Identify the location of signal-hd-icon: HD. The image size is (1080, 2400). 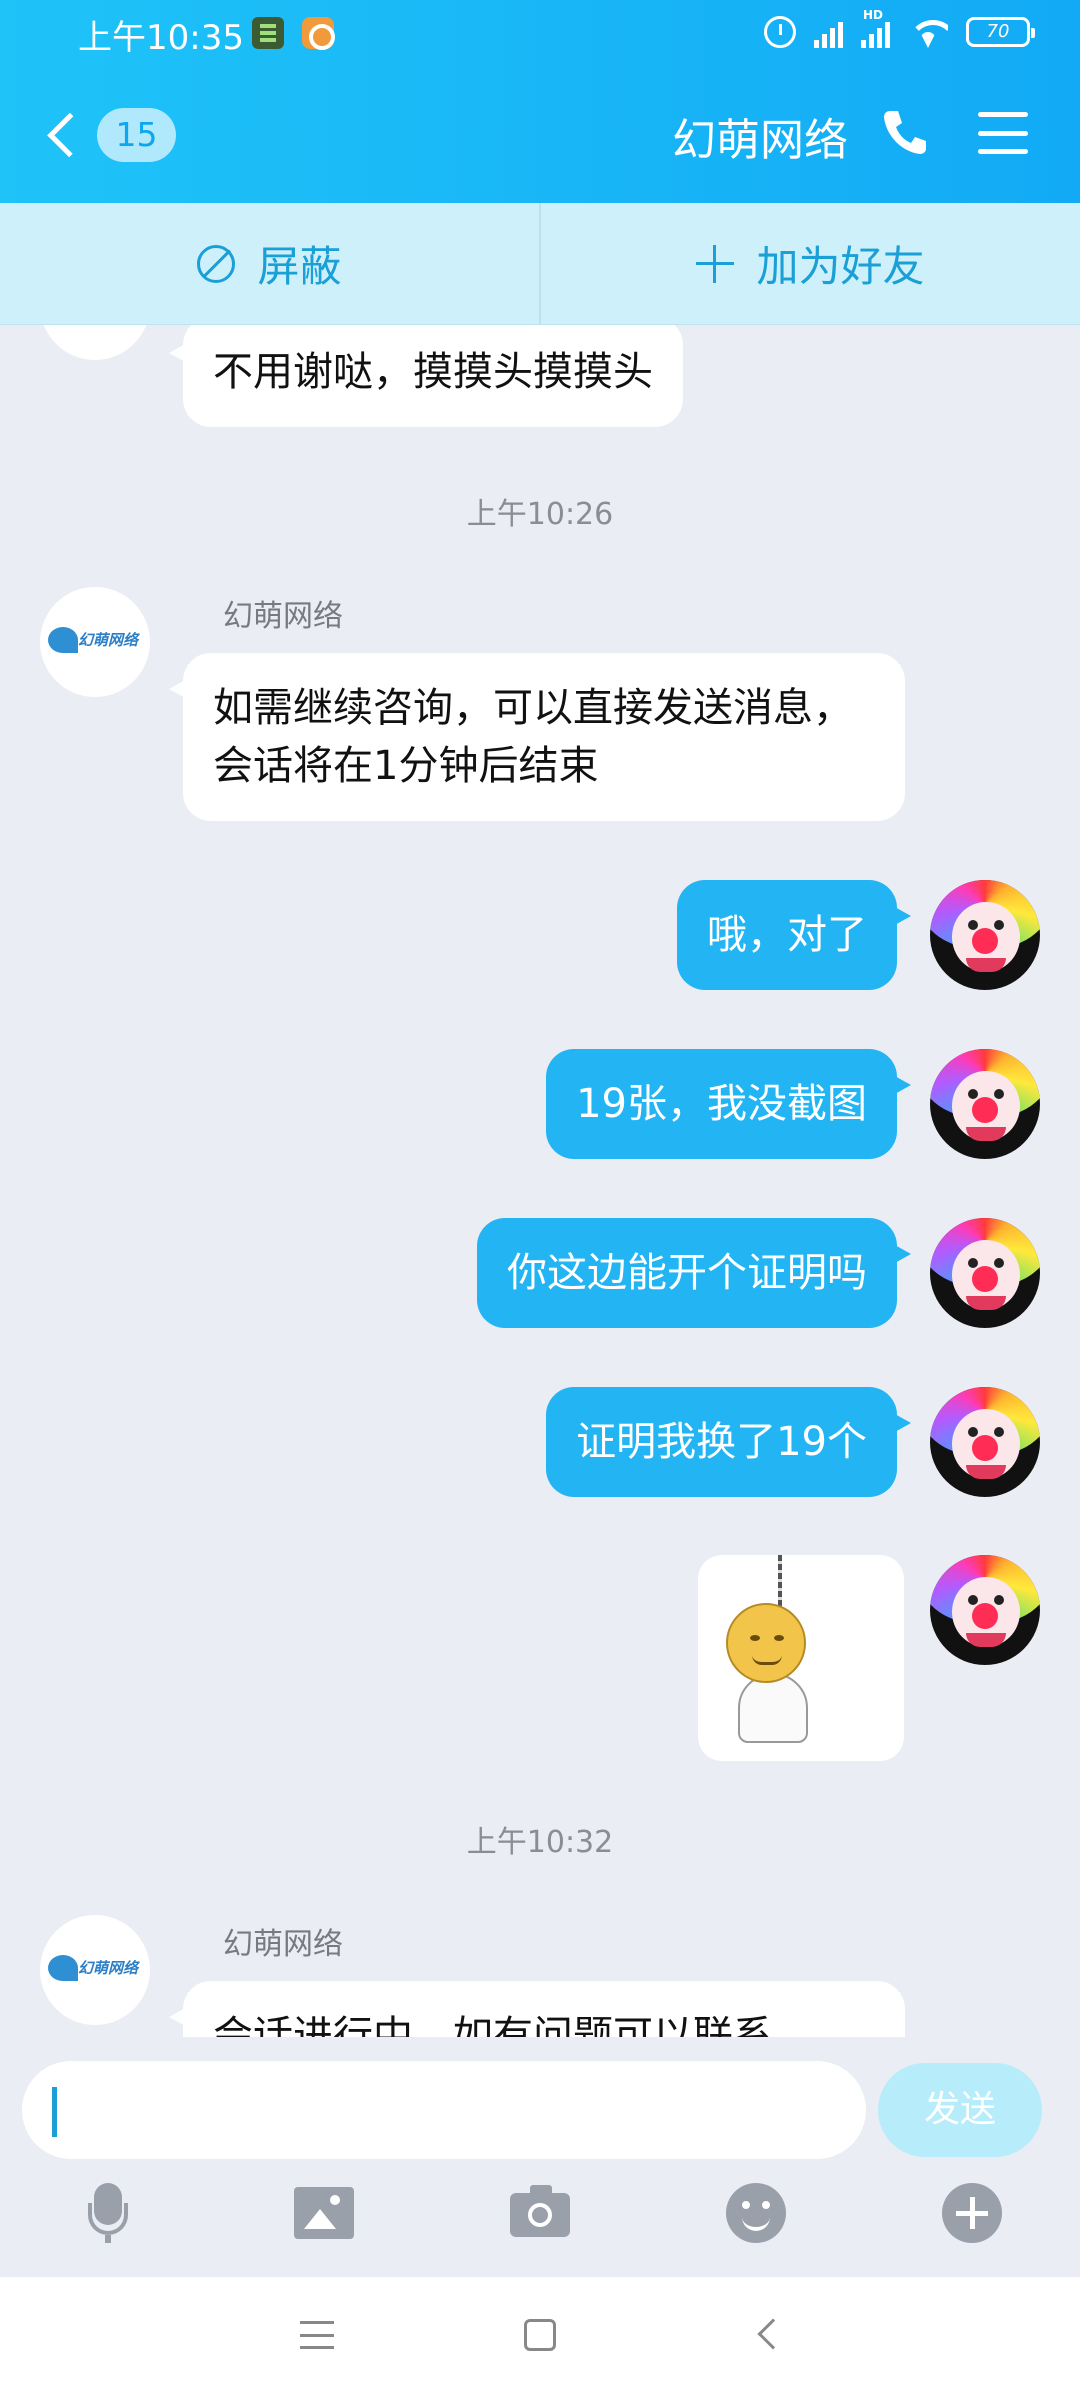
(875, 28).